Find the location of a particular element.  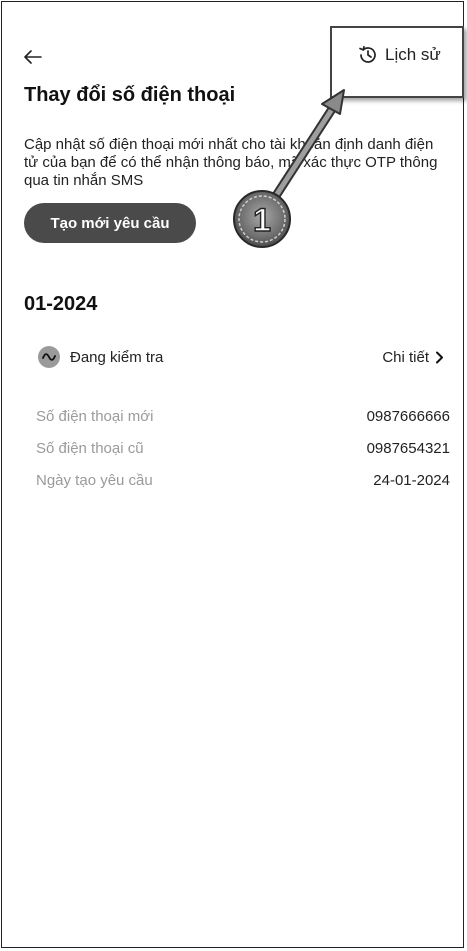

info-row-created-date: Ngày tạo yêu cầu 24-01-2024 is located at coordinates (243, 480).